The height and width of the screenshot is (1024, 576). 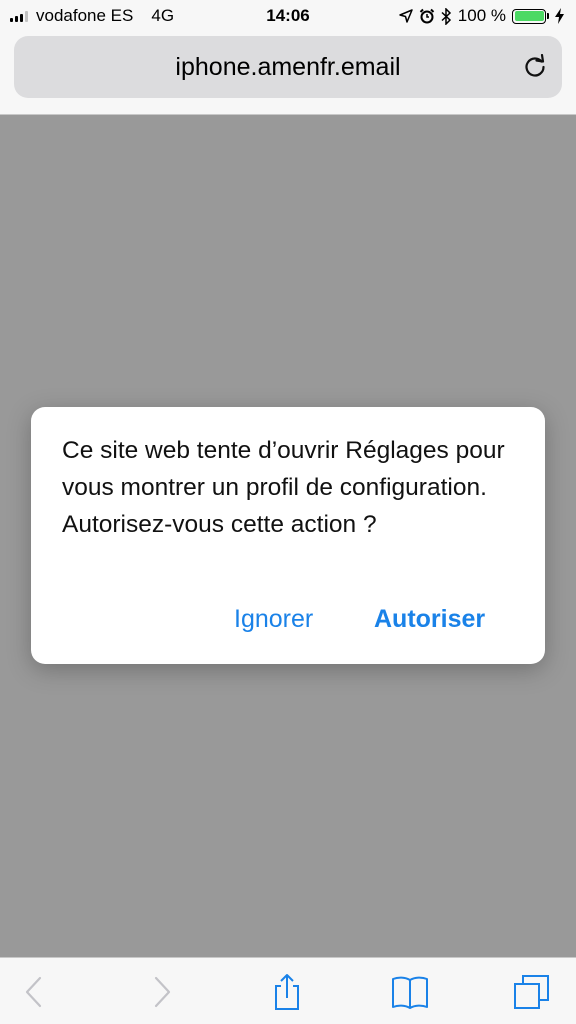 I want to click on tabs-icon, so click(x=532, y=992).